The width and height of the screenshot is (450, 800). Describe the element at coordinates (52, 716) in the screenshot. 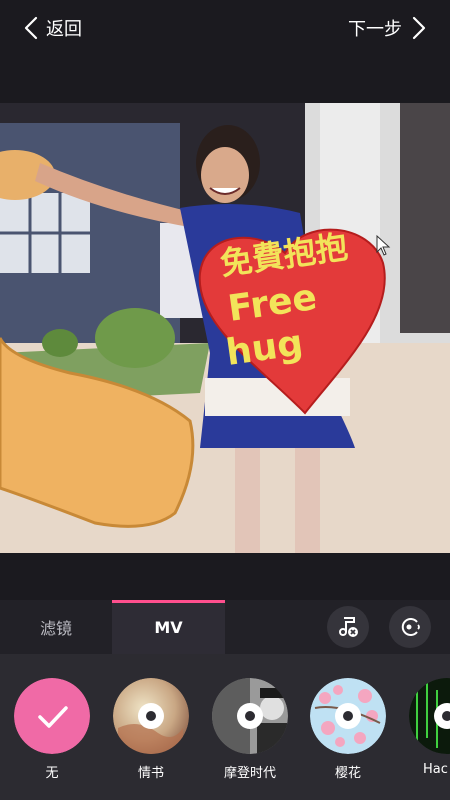

I see `disc-none` at that location.